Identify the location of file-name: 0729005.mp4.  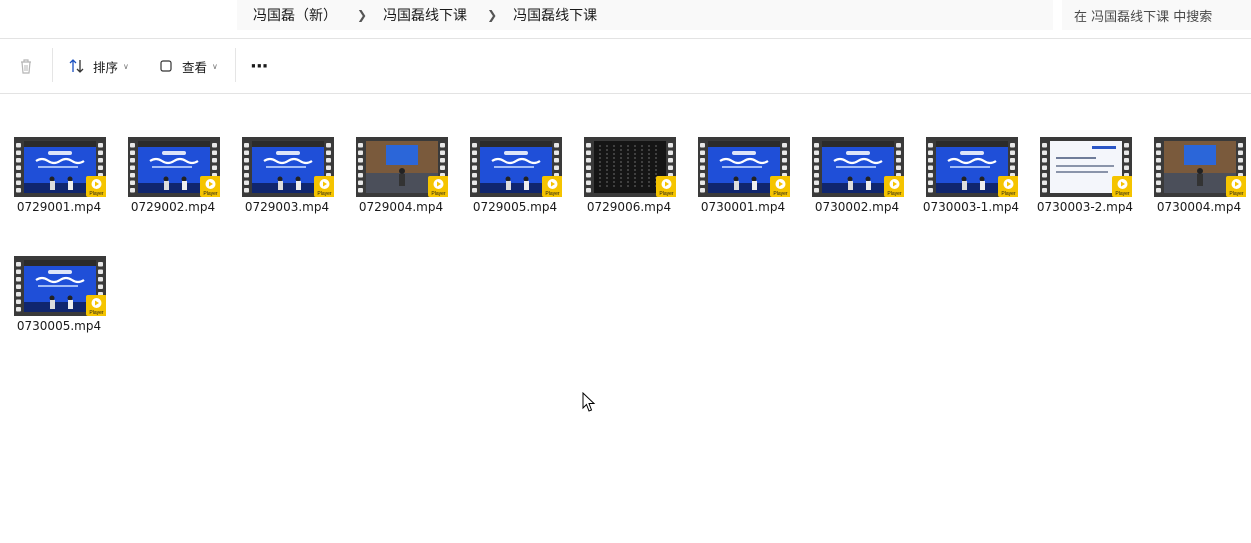
(515, 207).